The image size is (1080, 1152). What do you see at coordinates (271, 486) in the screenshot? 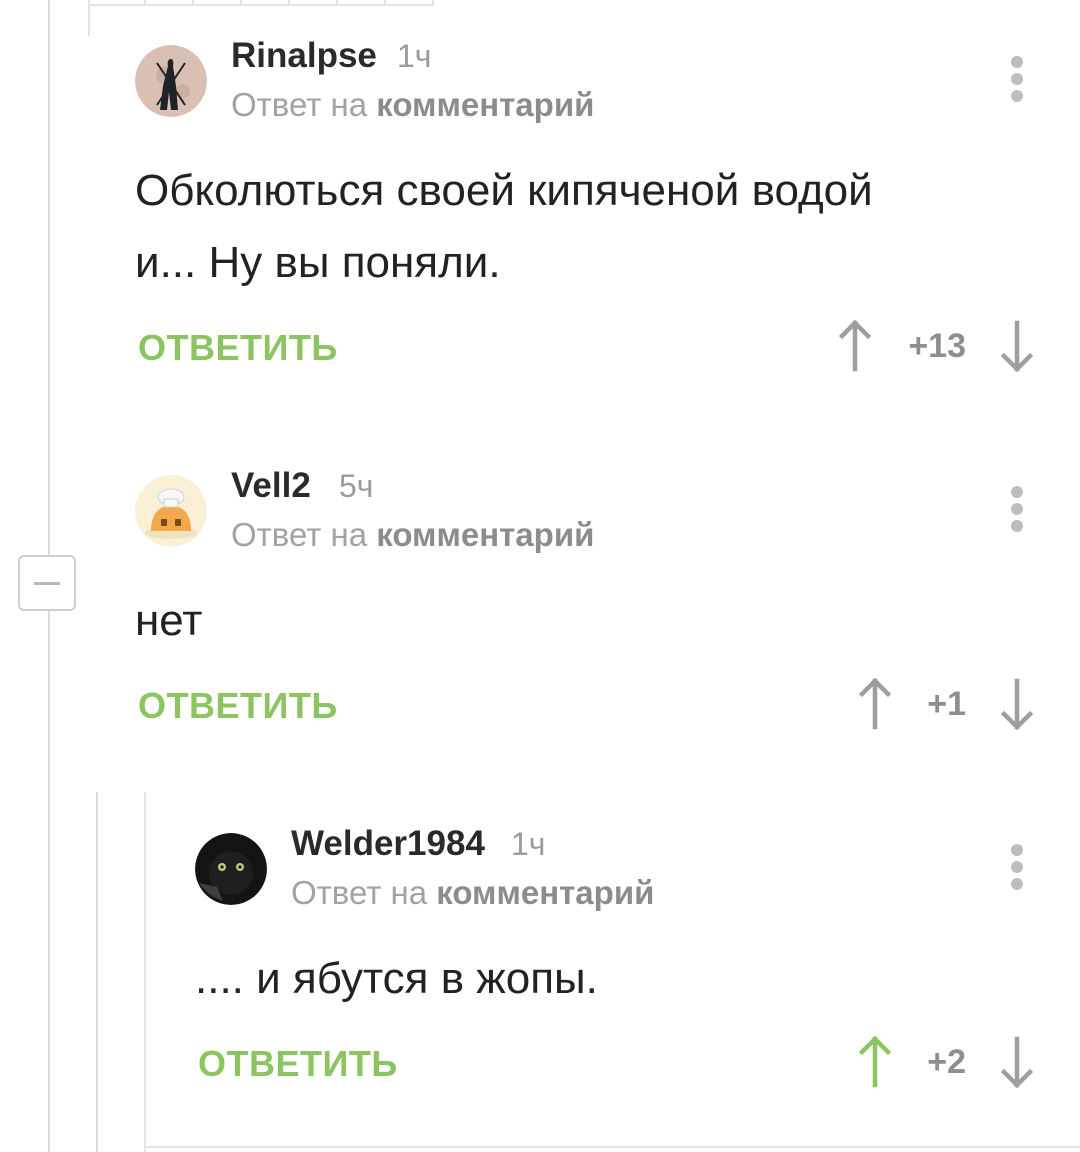
I see `username: Vell2` at bounding box center [271, 486].